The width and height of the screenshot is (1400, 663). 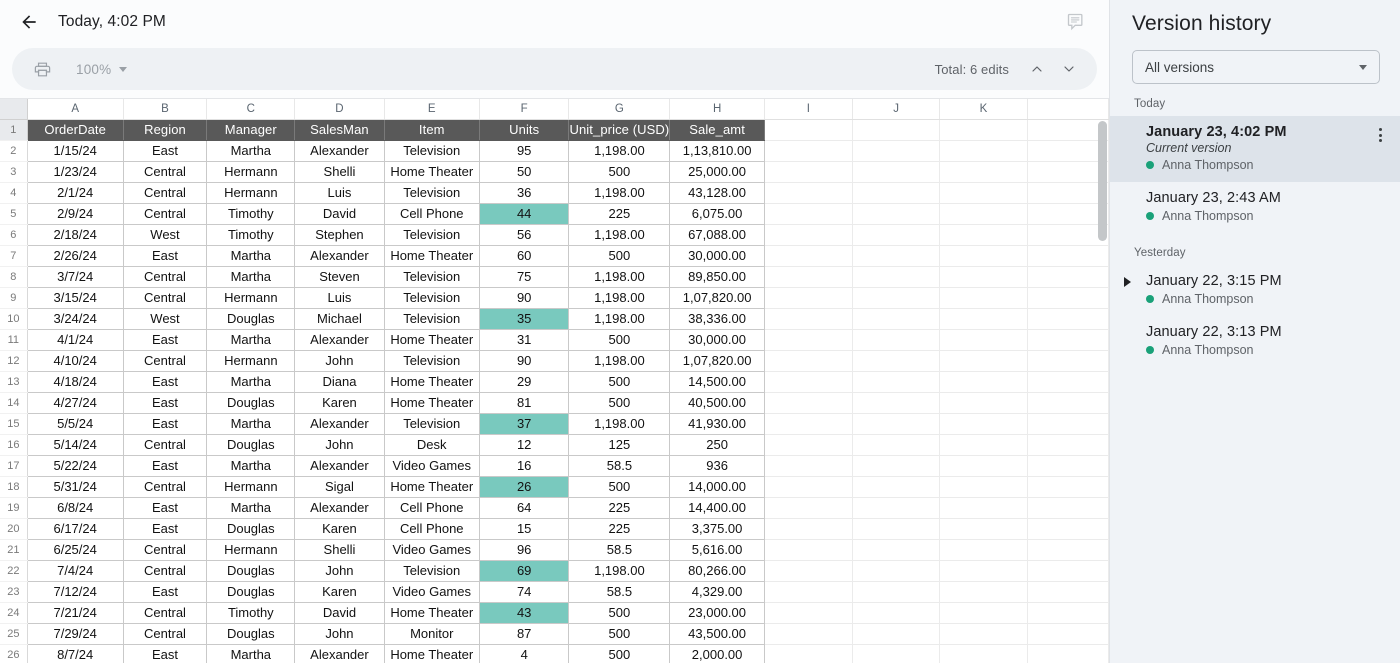 What do you see at coordinates (14, 592) in the screenshot?
I see `row-header: 23` at bounding box center [14, 592].